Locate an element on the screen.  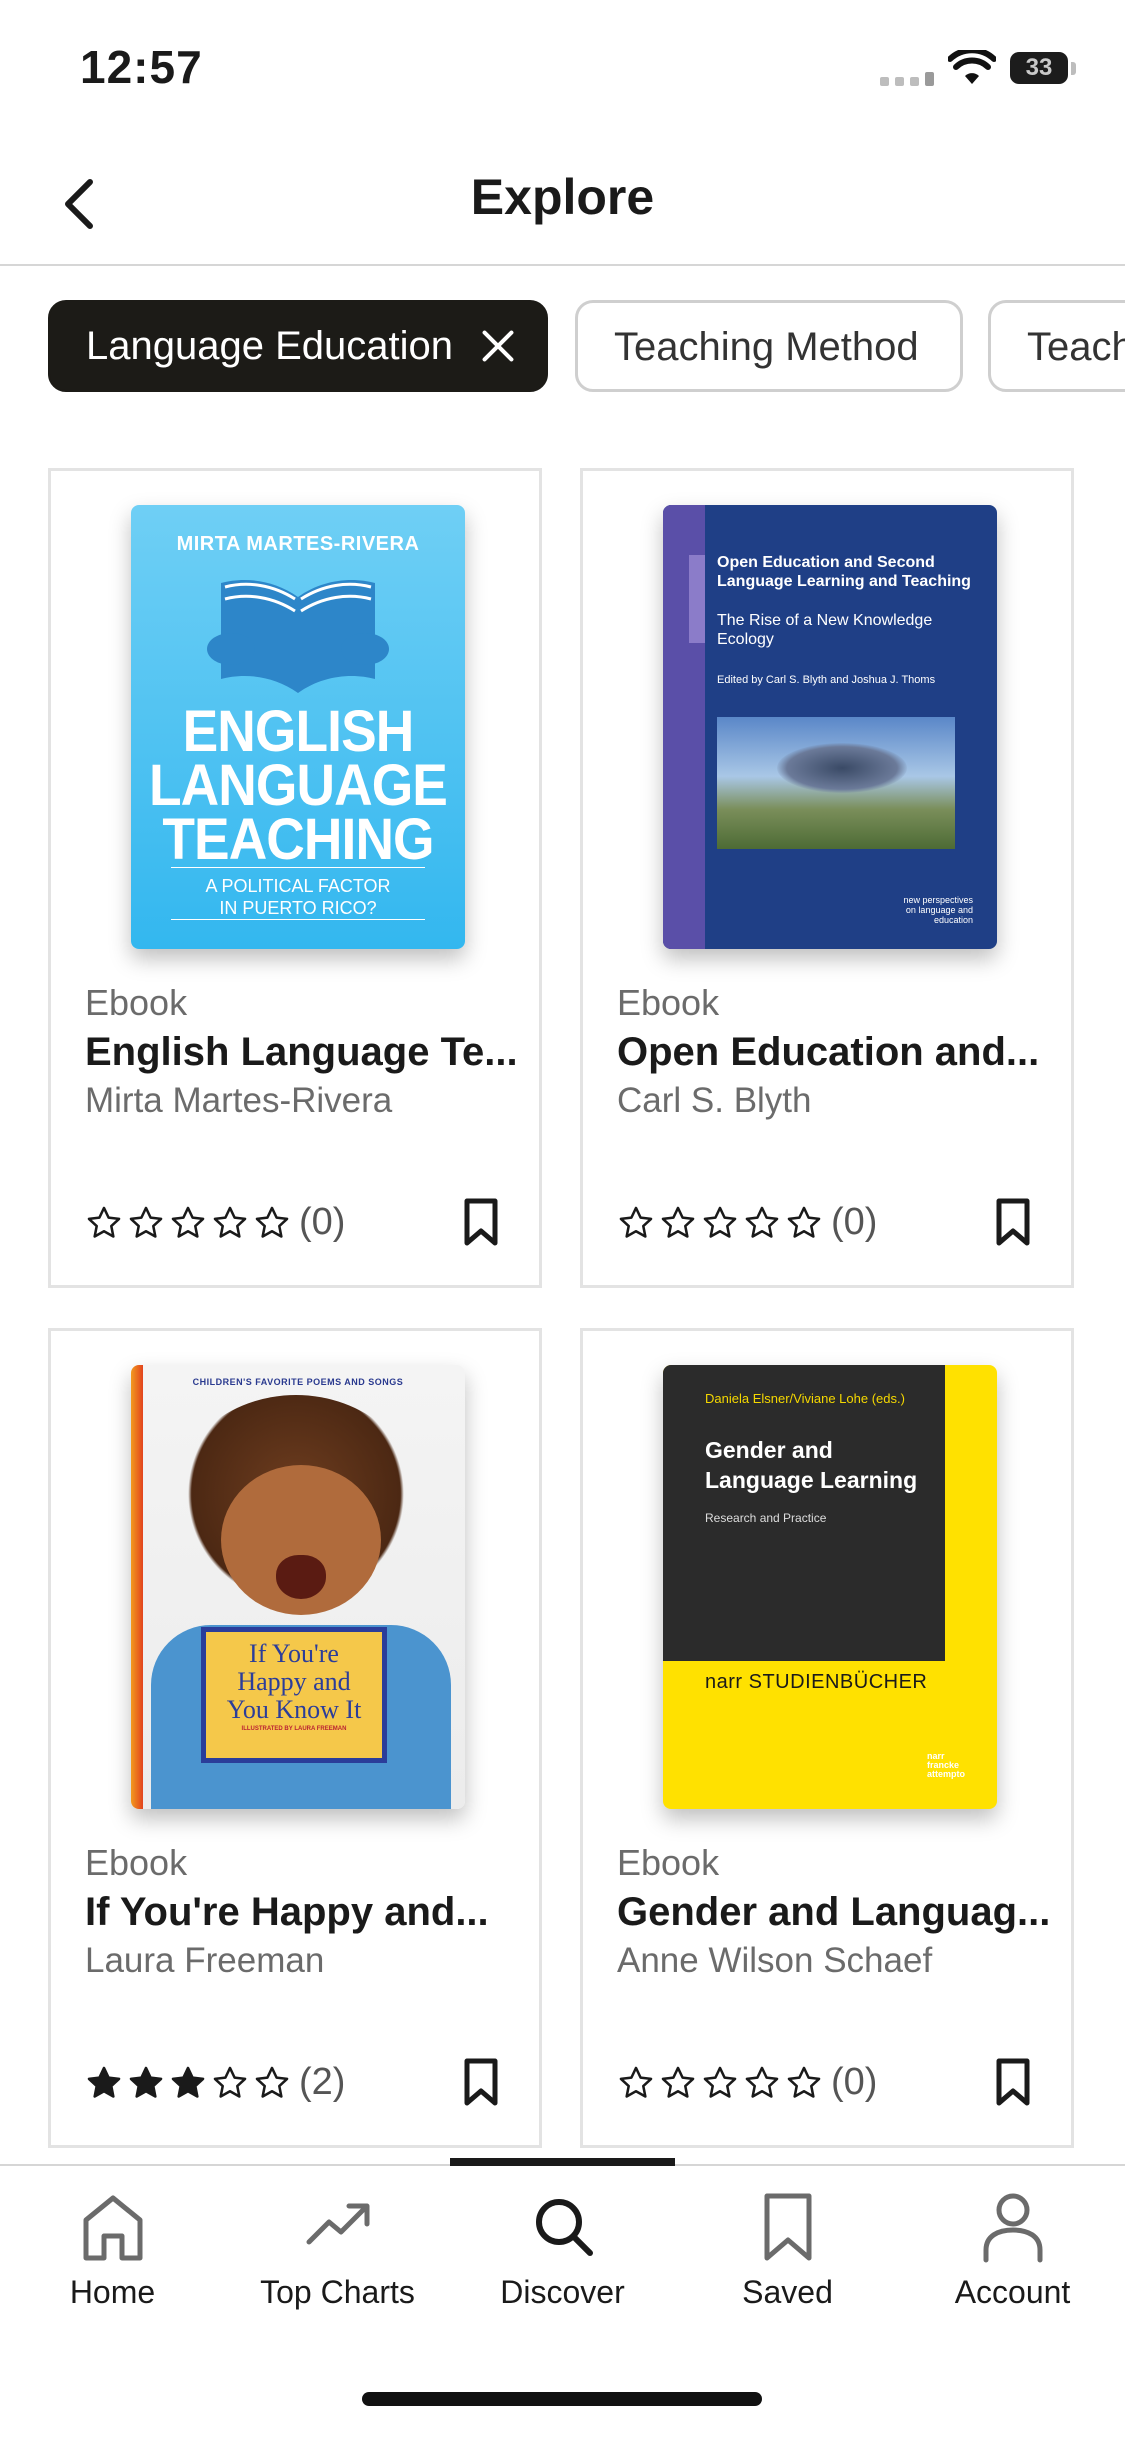
book-author: Carl S. Blyth is located at coordinates (714, 1100).